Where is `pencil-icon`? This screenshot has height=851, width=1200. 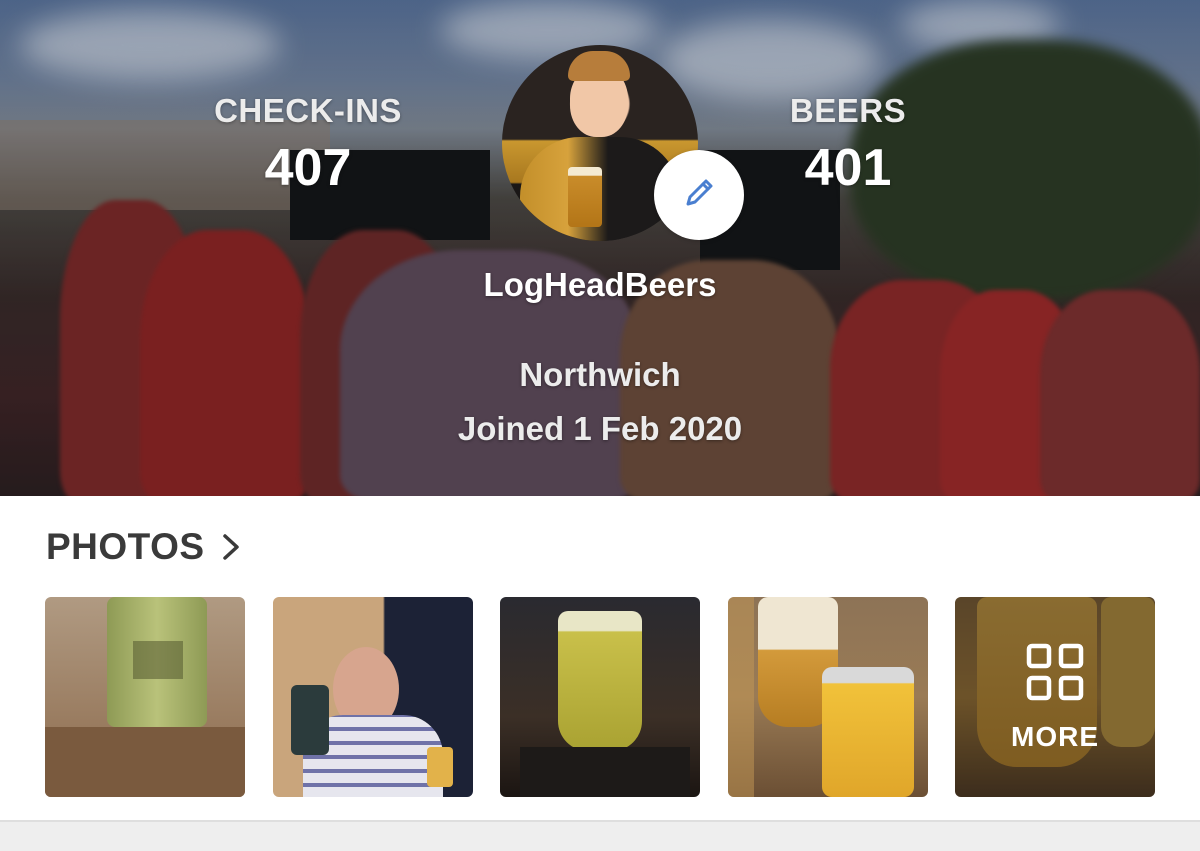 pencil-icon is located at coordinates (699, 195).